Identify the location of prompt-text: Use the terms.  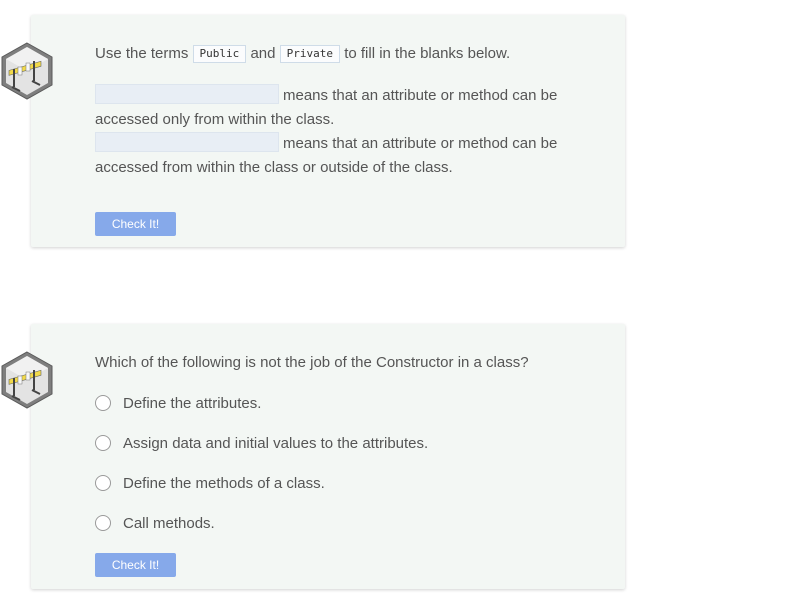
(142, 53).